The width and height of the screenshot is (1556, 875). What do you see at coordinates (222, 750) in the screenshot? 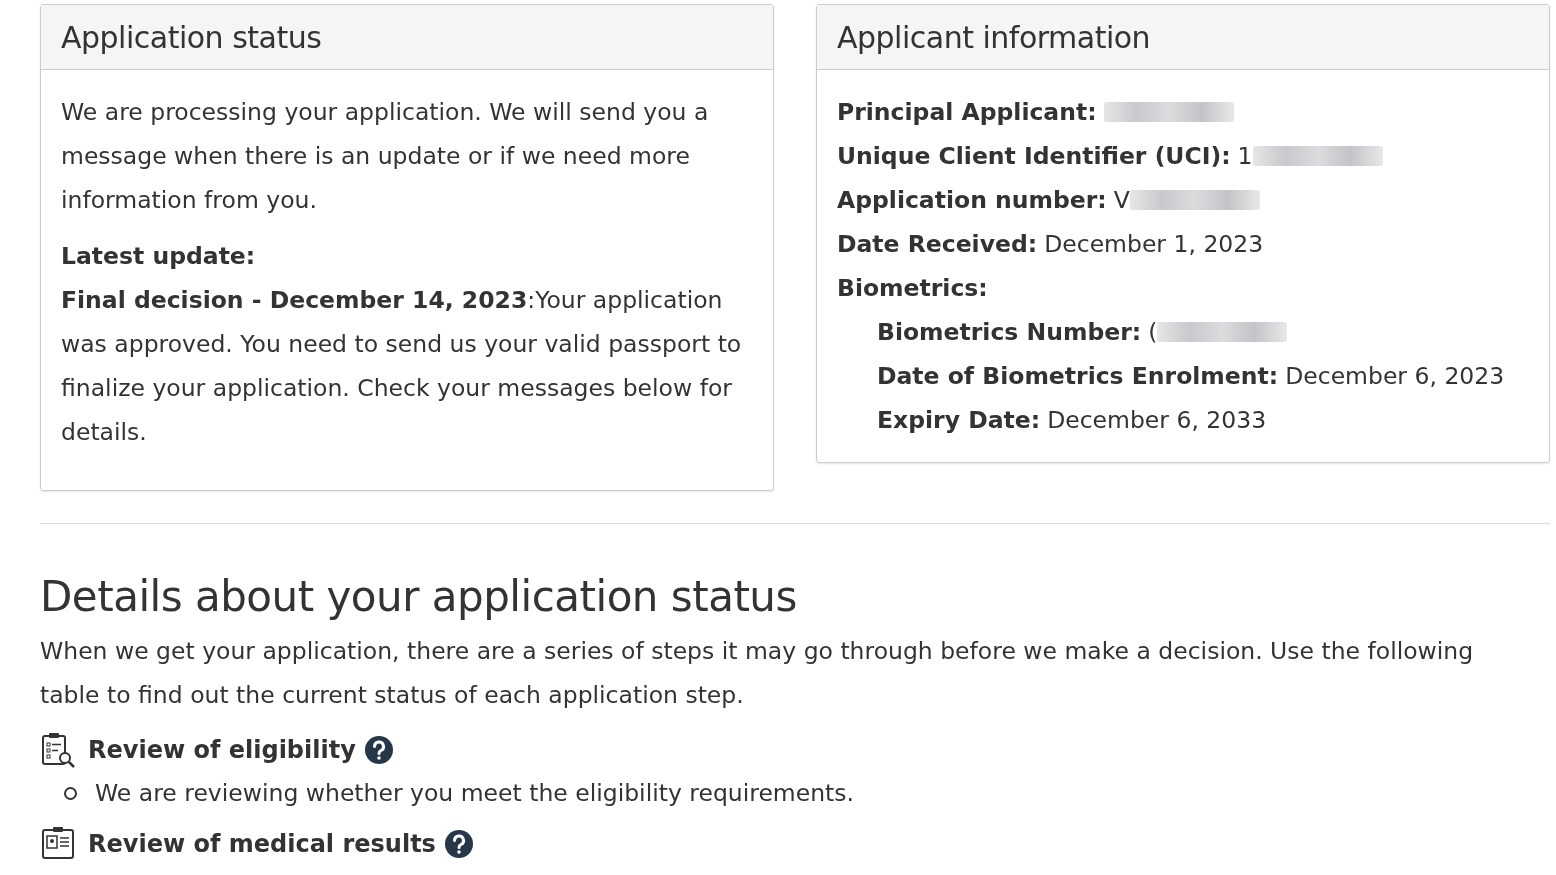
I see `step-title: Review of eligibility` at bounding box center [222, 750].